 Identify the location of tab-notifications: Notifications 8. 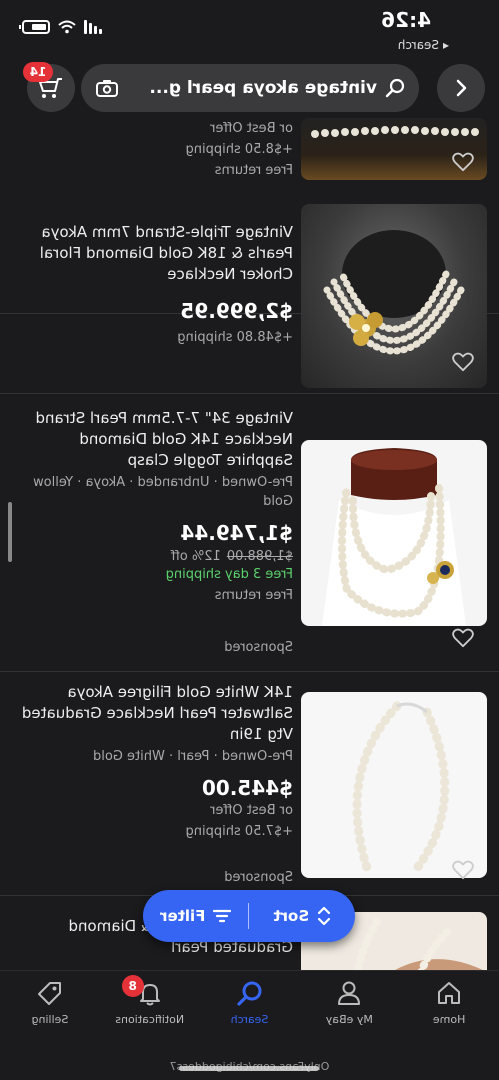
(150, 1008).